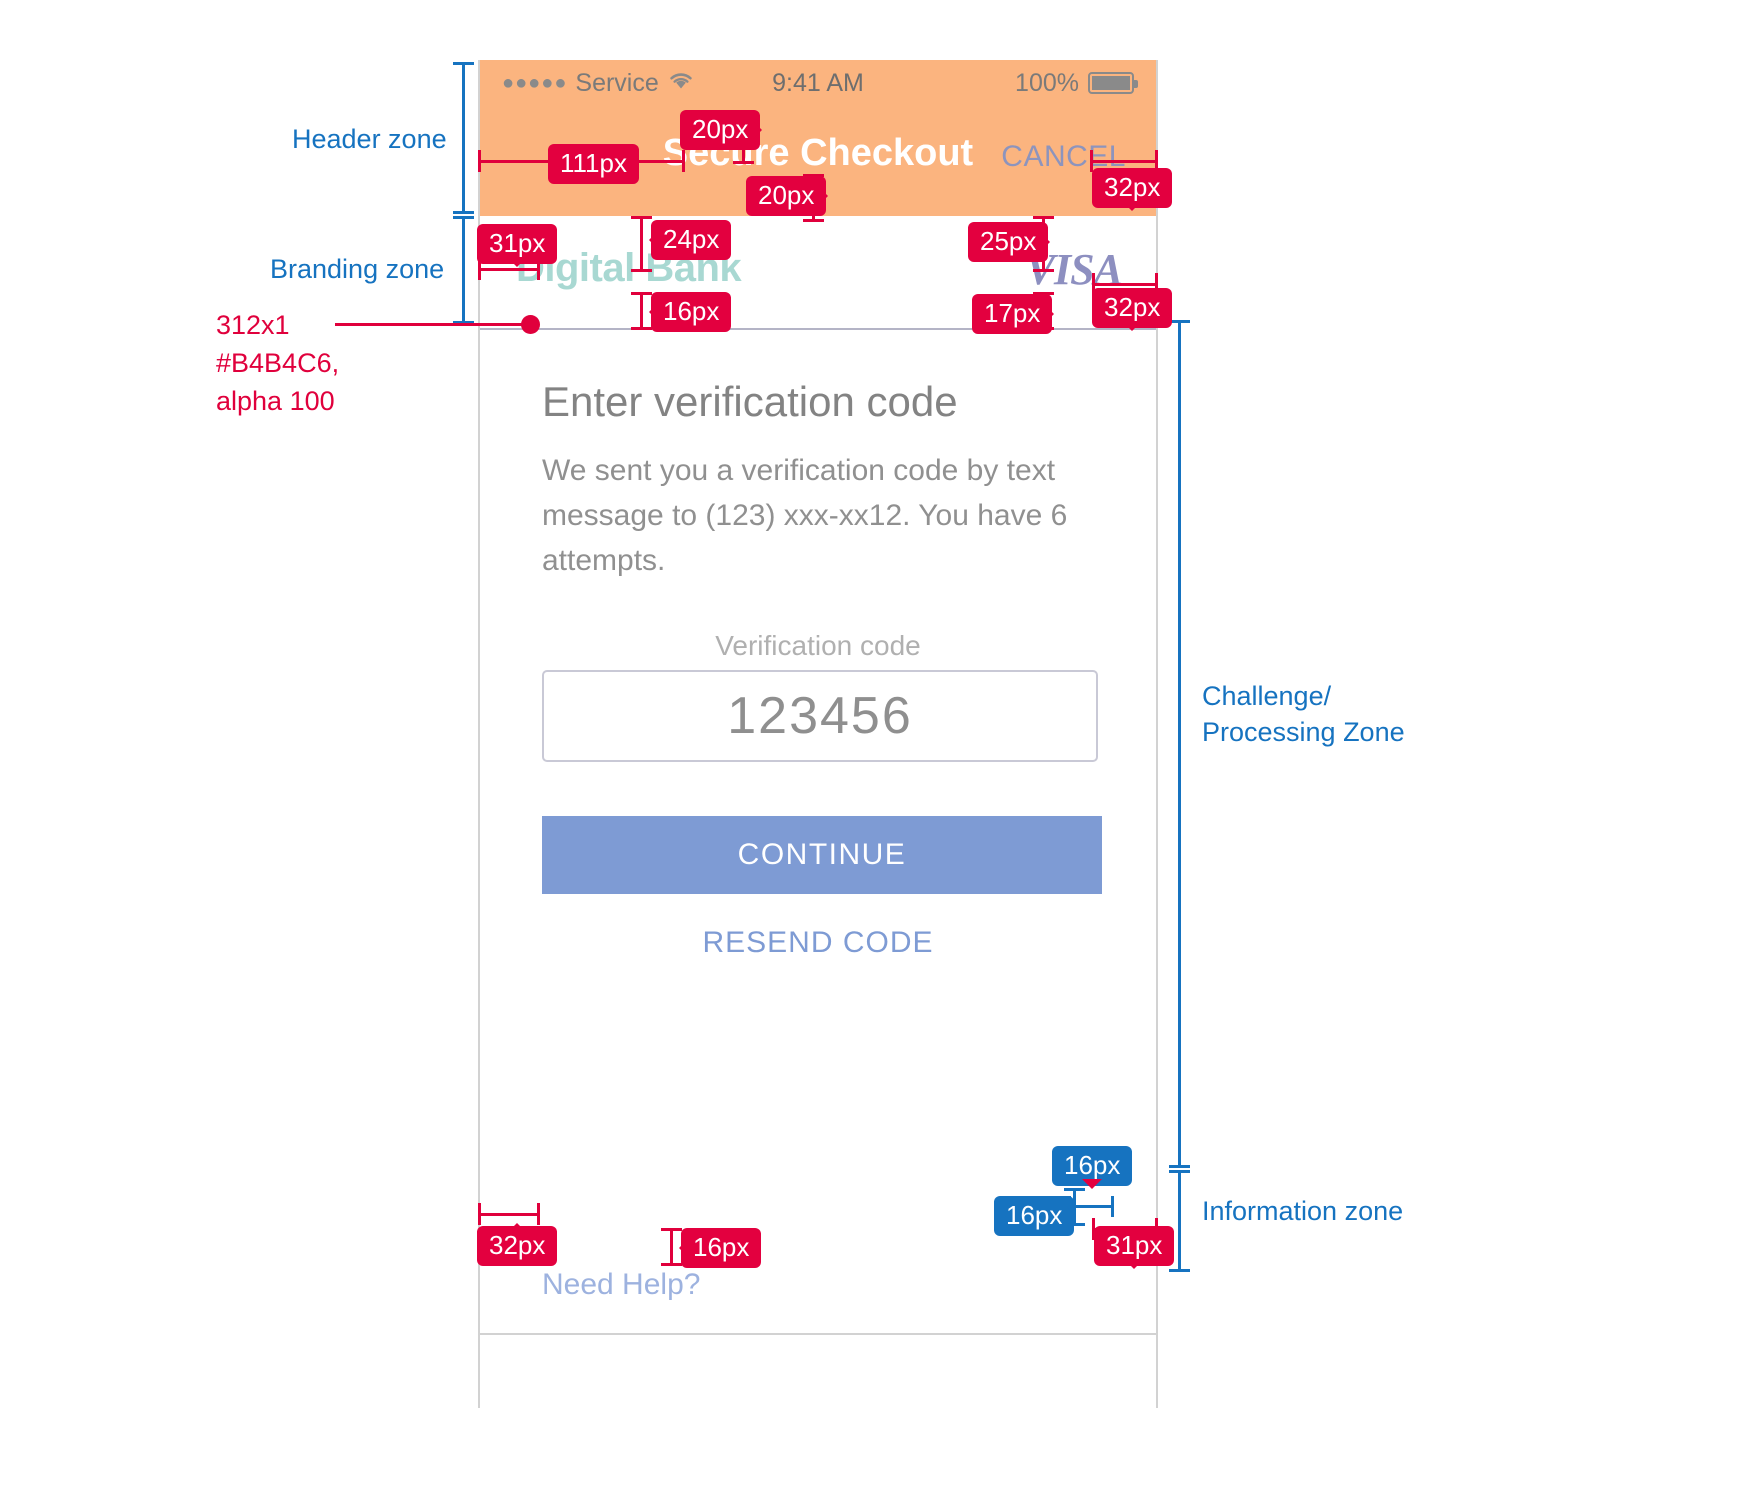 This screenshot has width=1750, height=1506. I want to click on status-bar-right: 100%, so click(1076, 83).